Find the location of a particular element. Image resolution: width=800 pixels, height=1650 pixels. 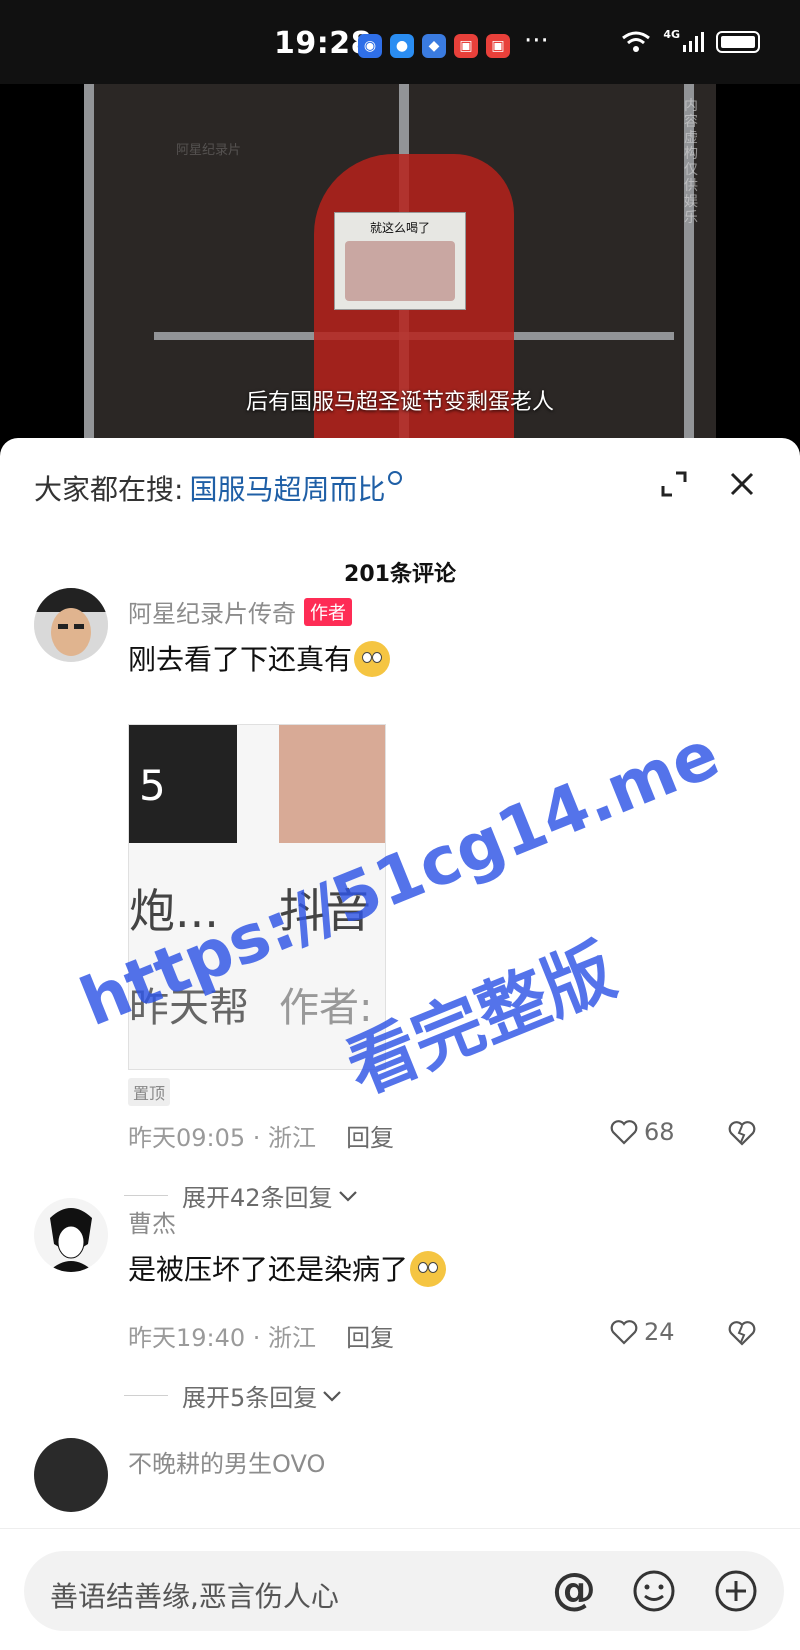

wifi-icon is located at coordinates (636, 41).